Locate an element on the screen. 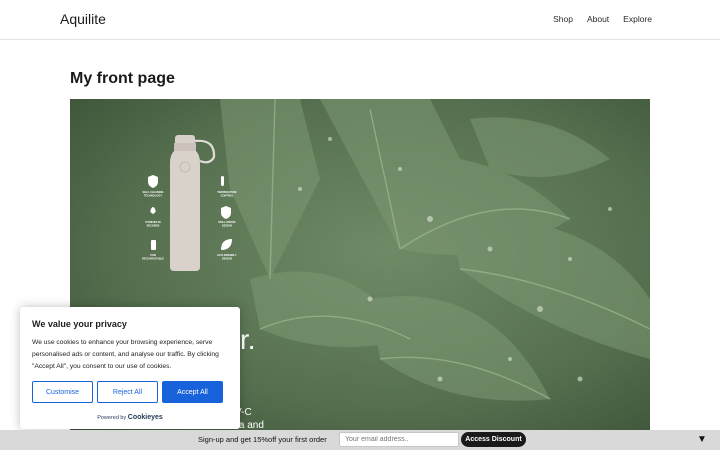 The width and height of the screenshot is (720, 450). reject-all-button: Reject All is located at coordinates (127, 392).